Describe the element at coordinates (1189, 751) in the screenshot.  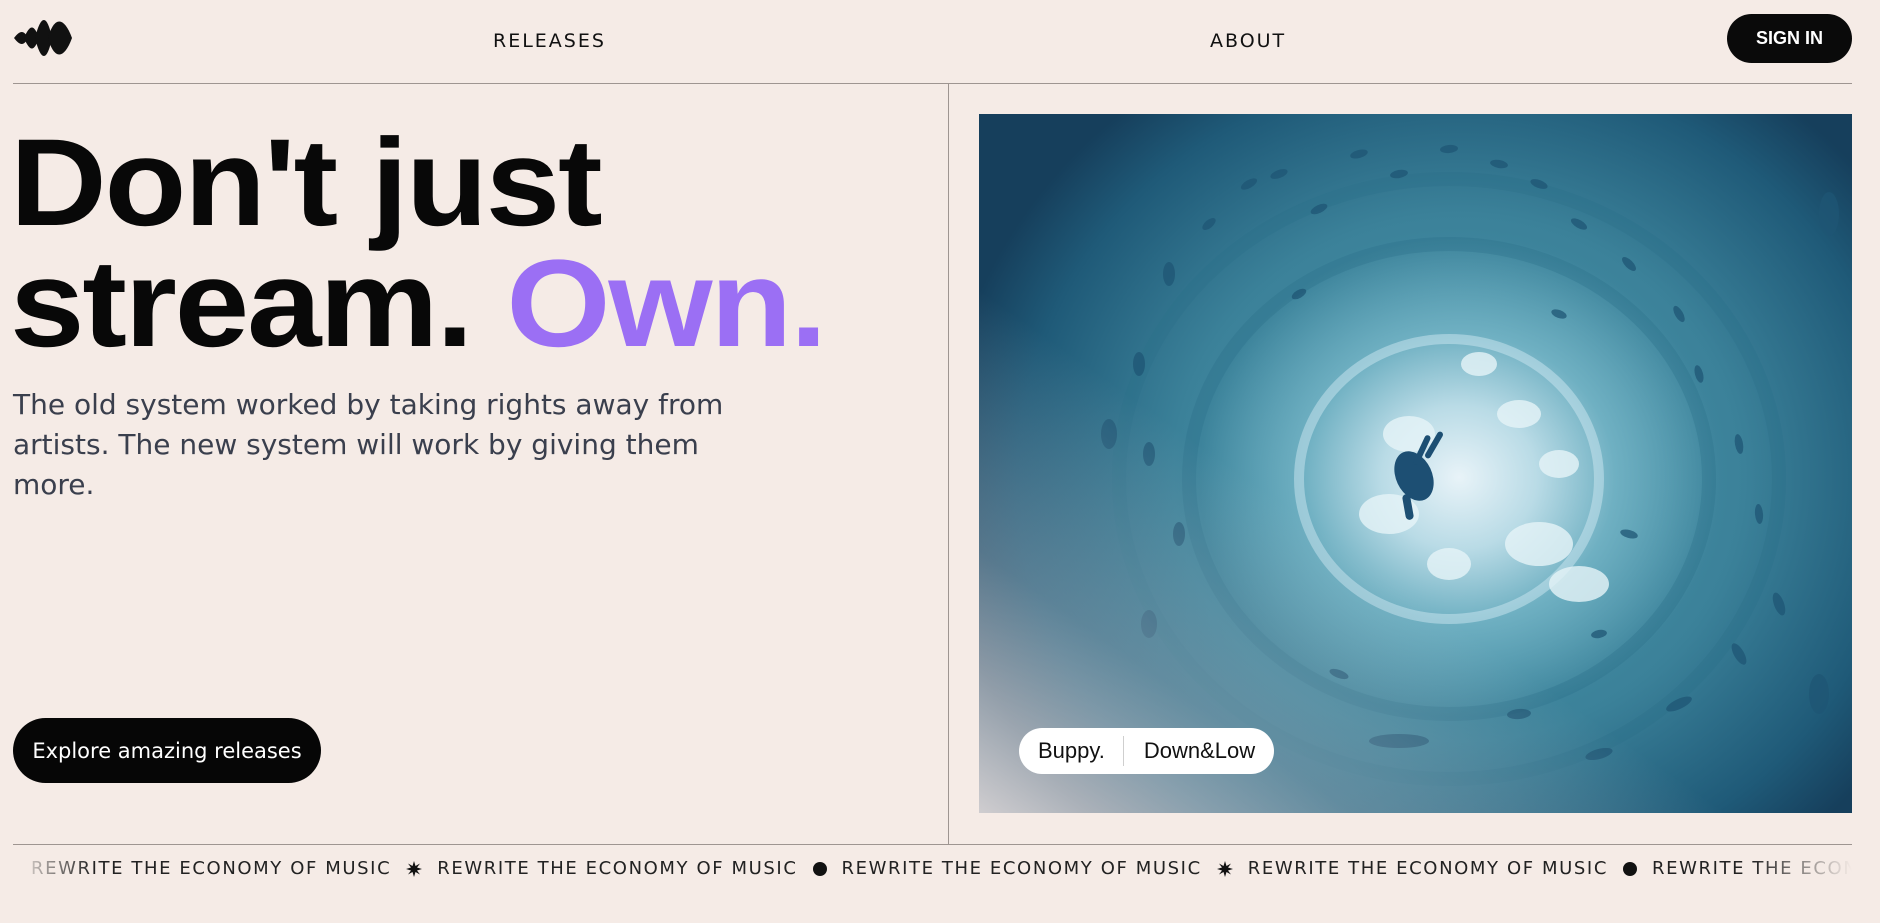
I see `release-track: Down&Low` at that location.